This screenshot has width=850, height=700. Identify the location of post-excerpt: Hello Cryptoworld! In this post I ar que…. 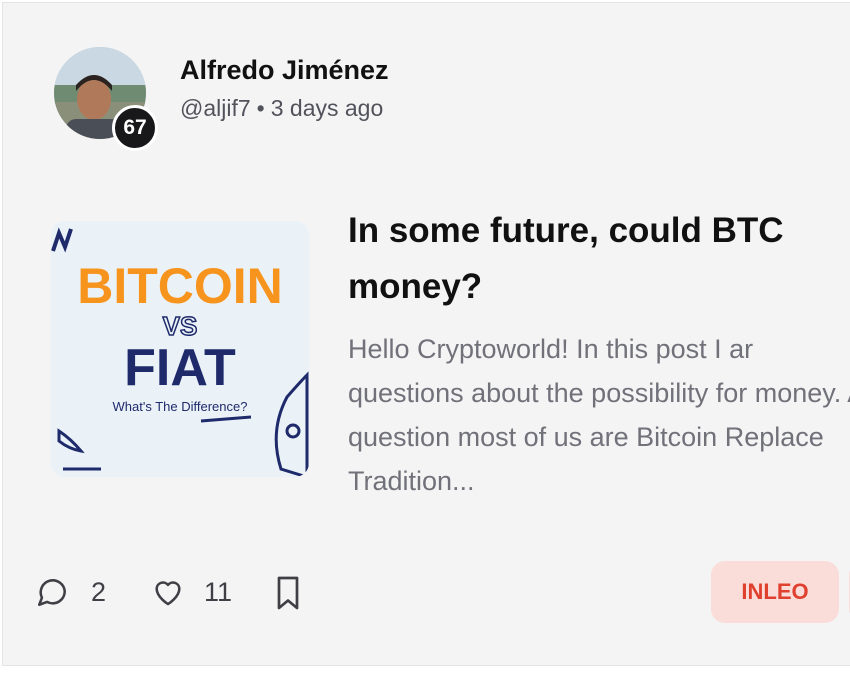
(599, 415).